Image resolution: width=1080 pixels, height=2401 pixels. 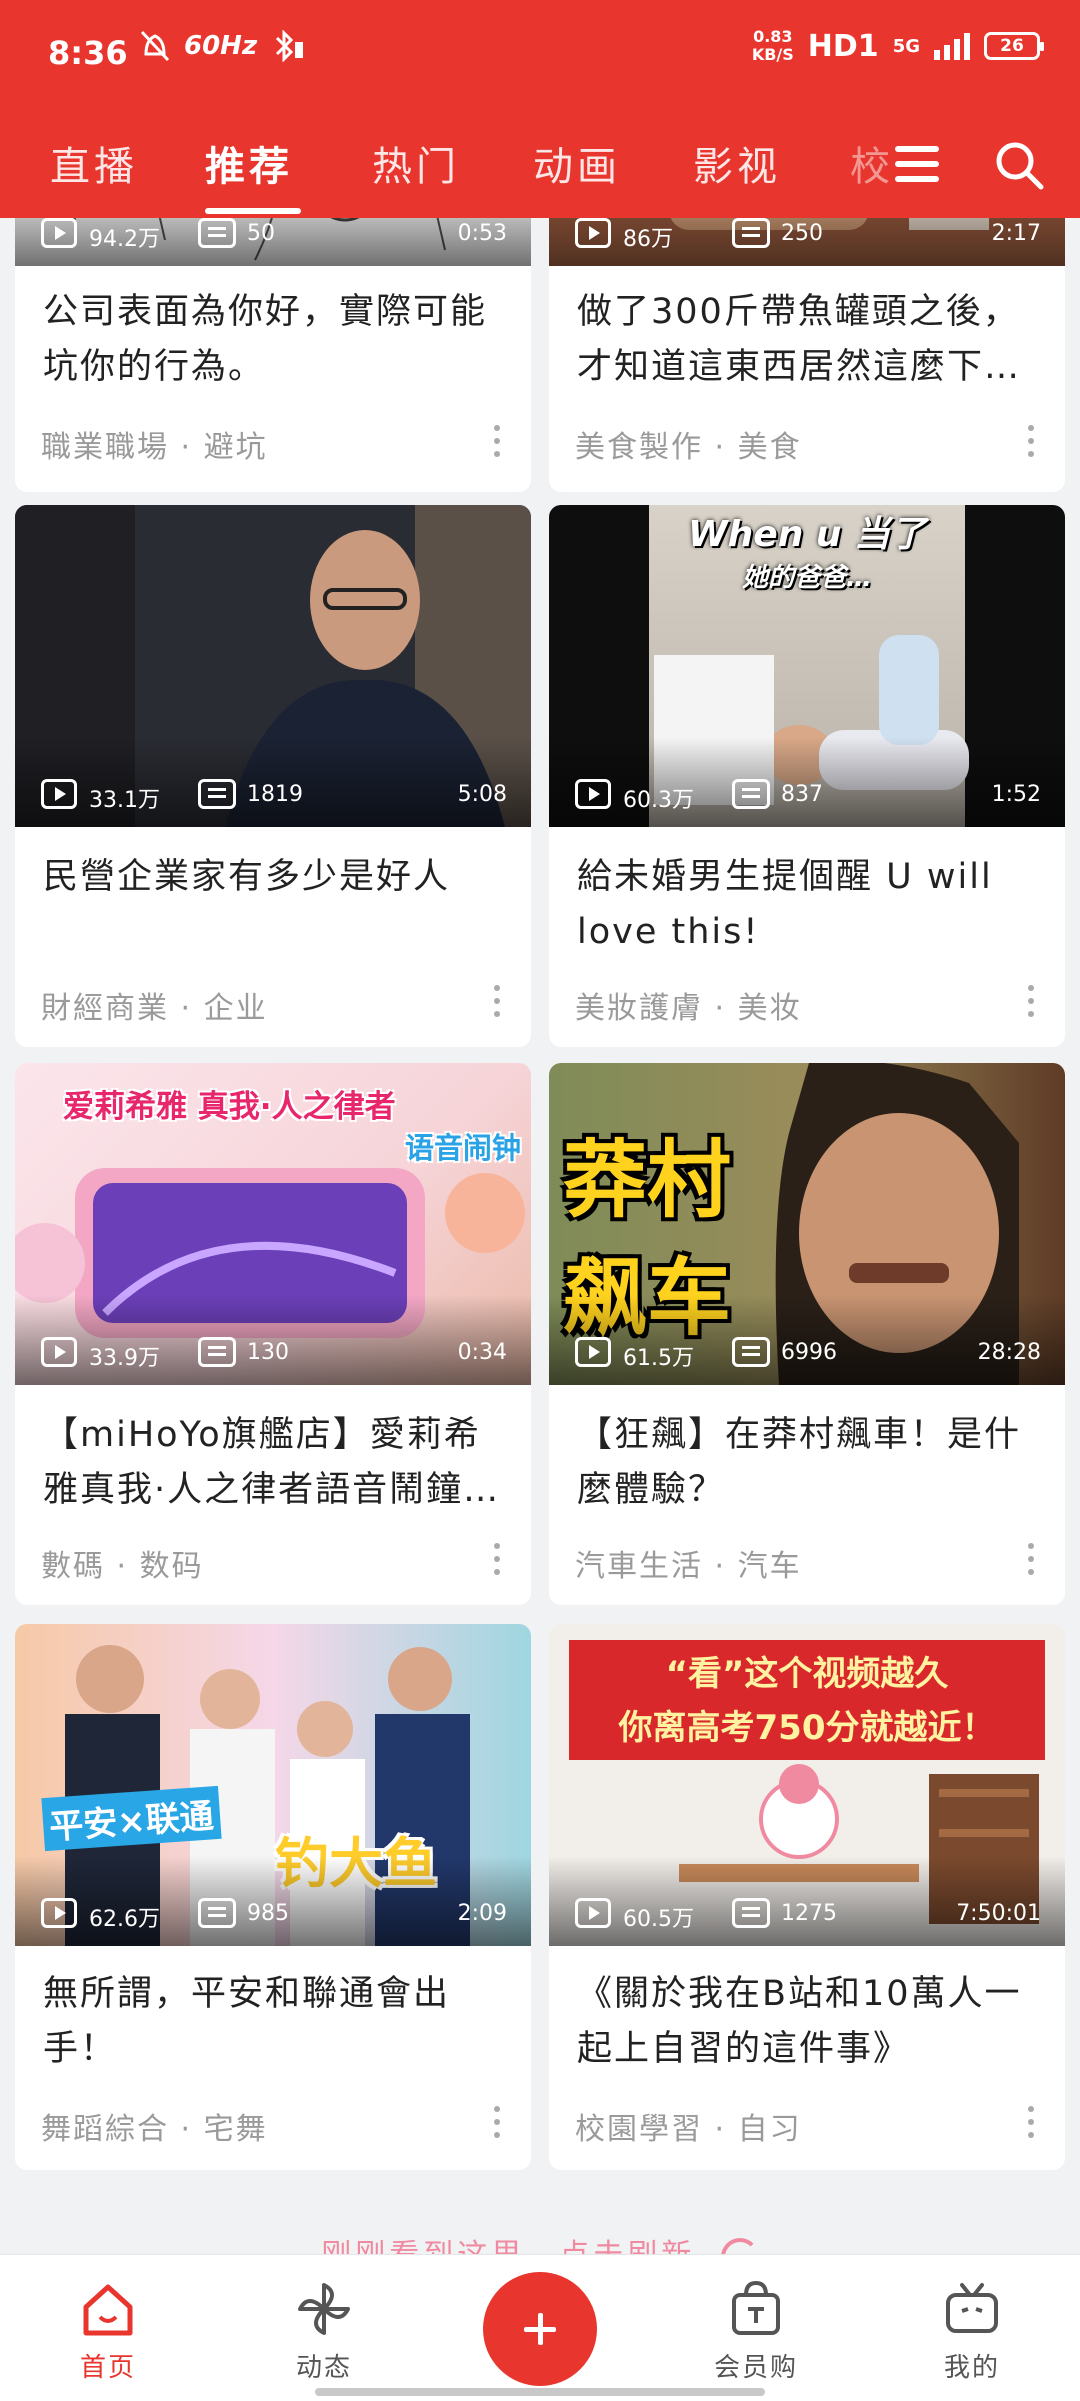 I want to click on tab-film: 影视, so click(x=737, y=163).